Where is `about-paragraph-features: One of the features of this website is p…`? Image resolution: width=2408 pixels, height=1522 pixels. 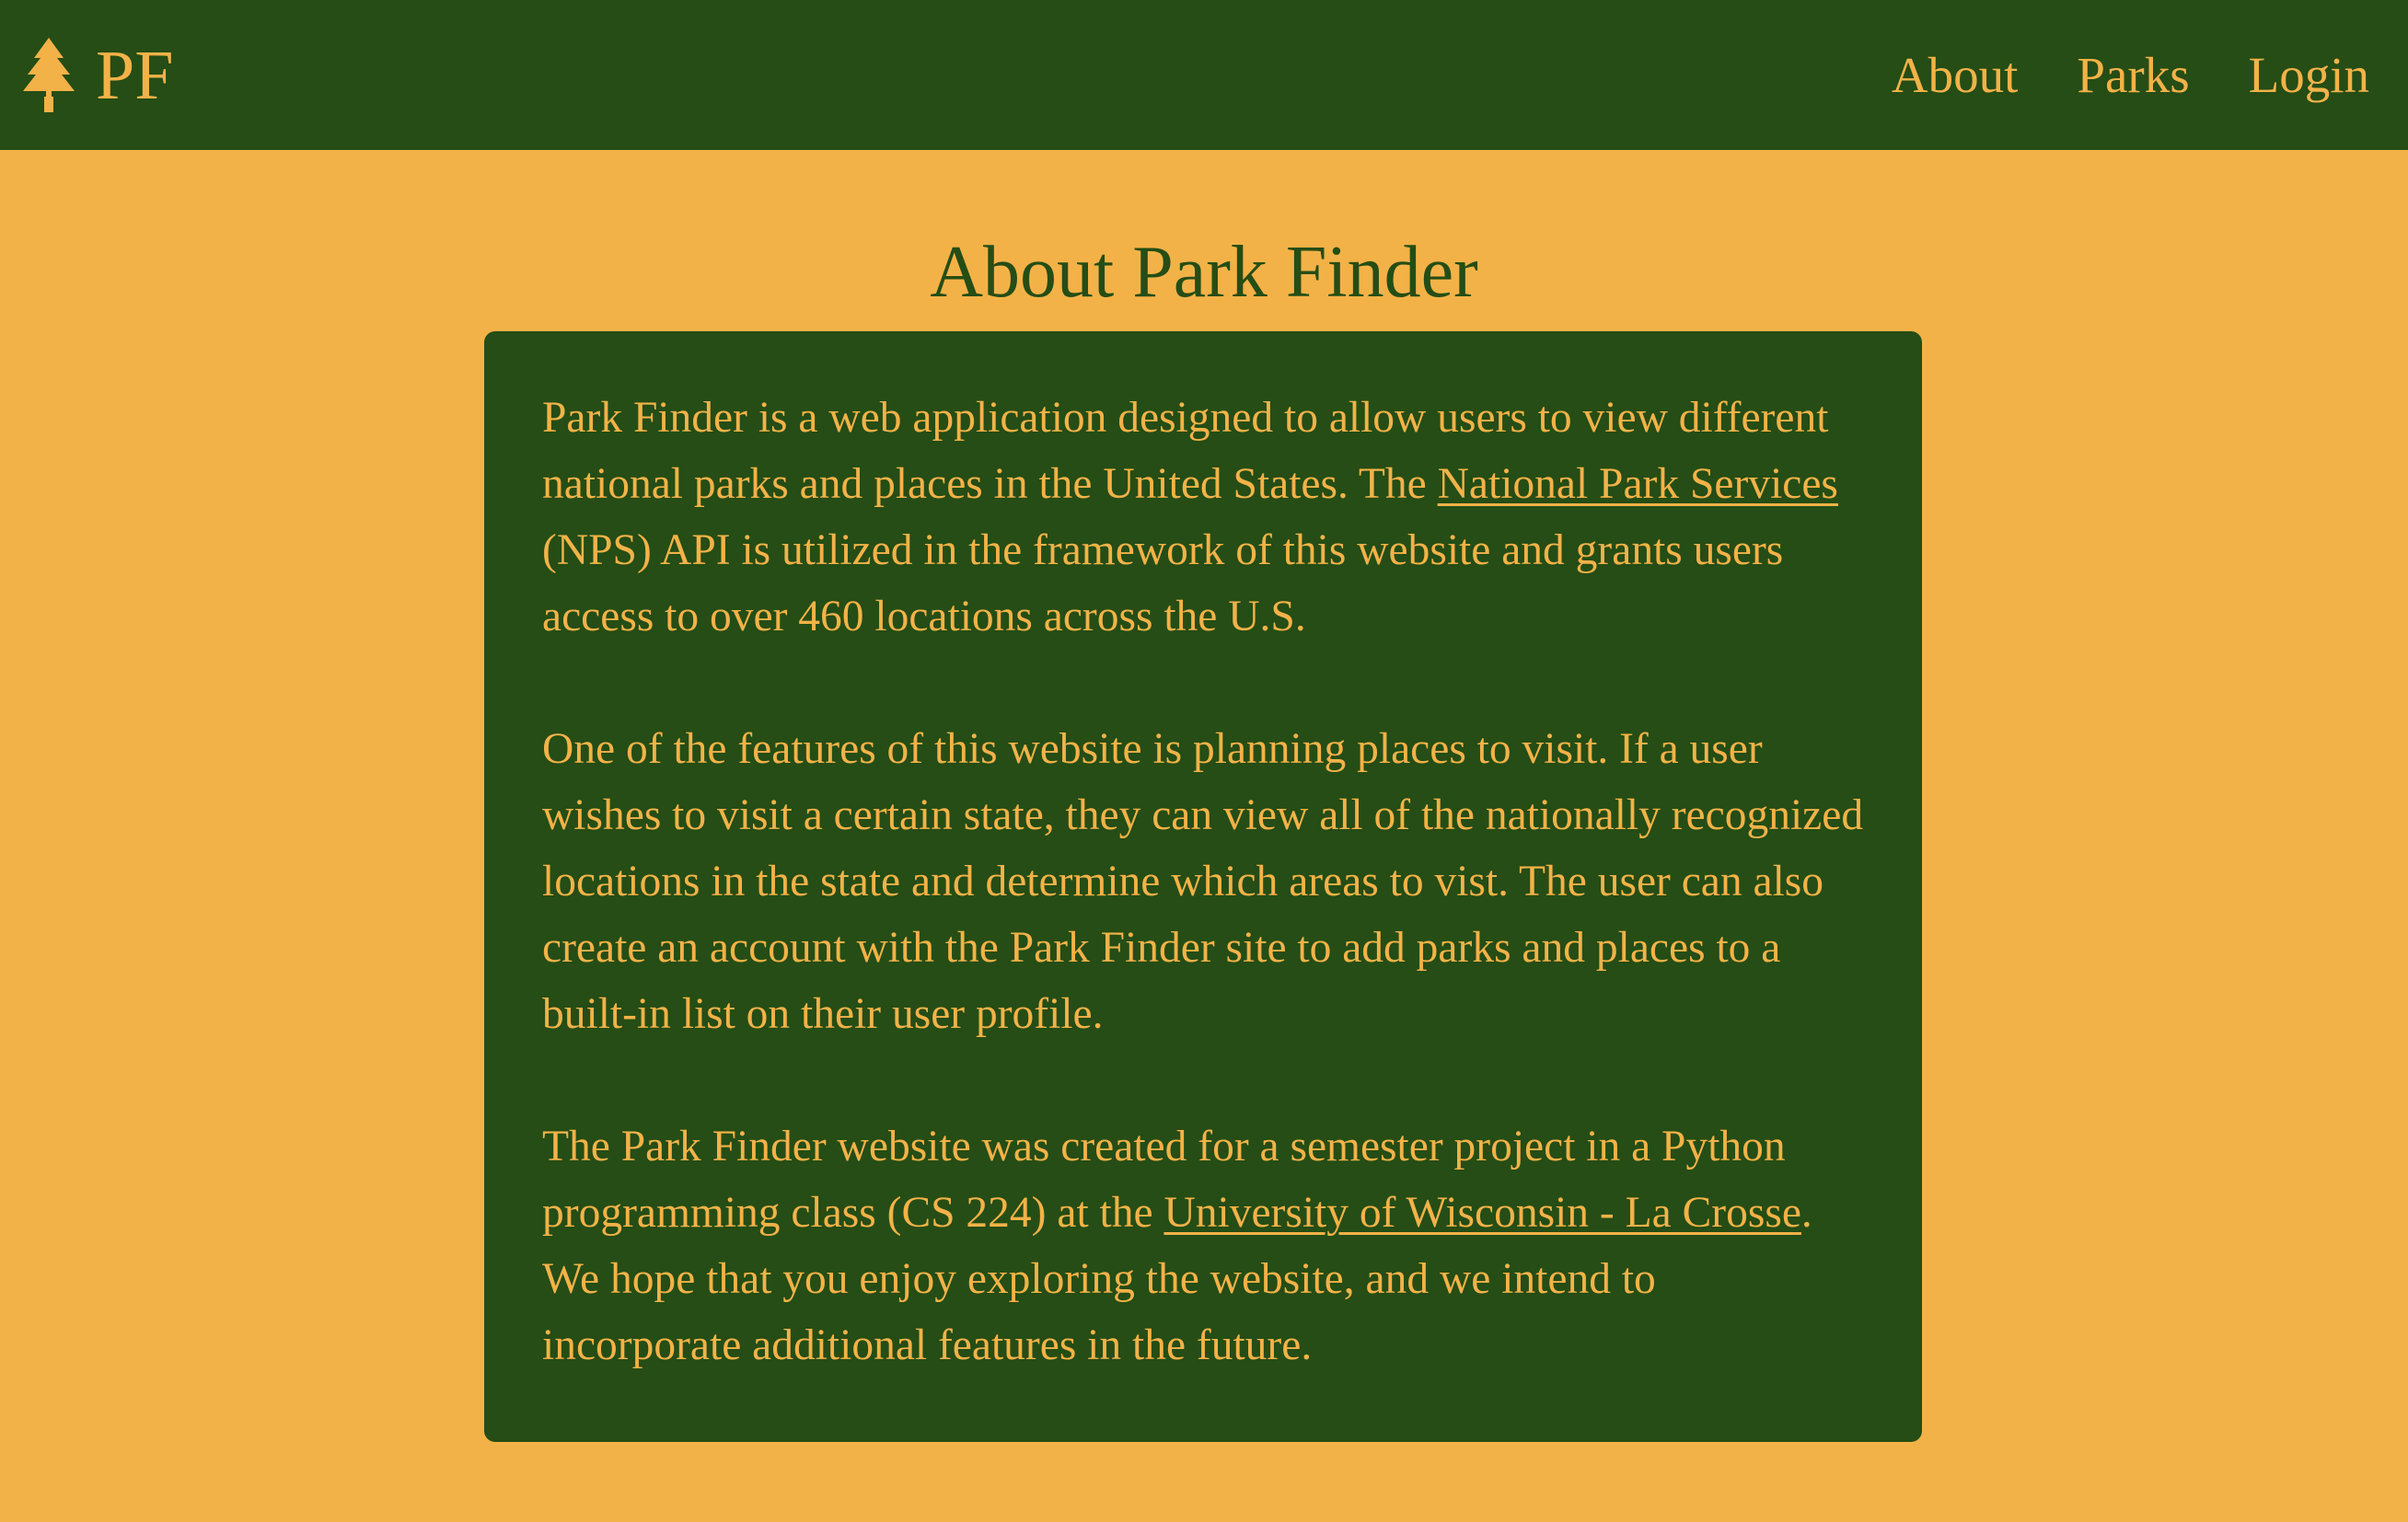 about-paragraph-features: One of the features of this website is p… is located at coordinates (1203, 881).